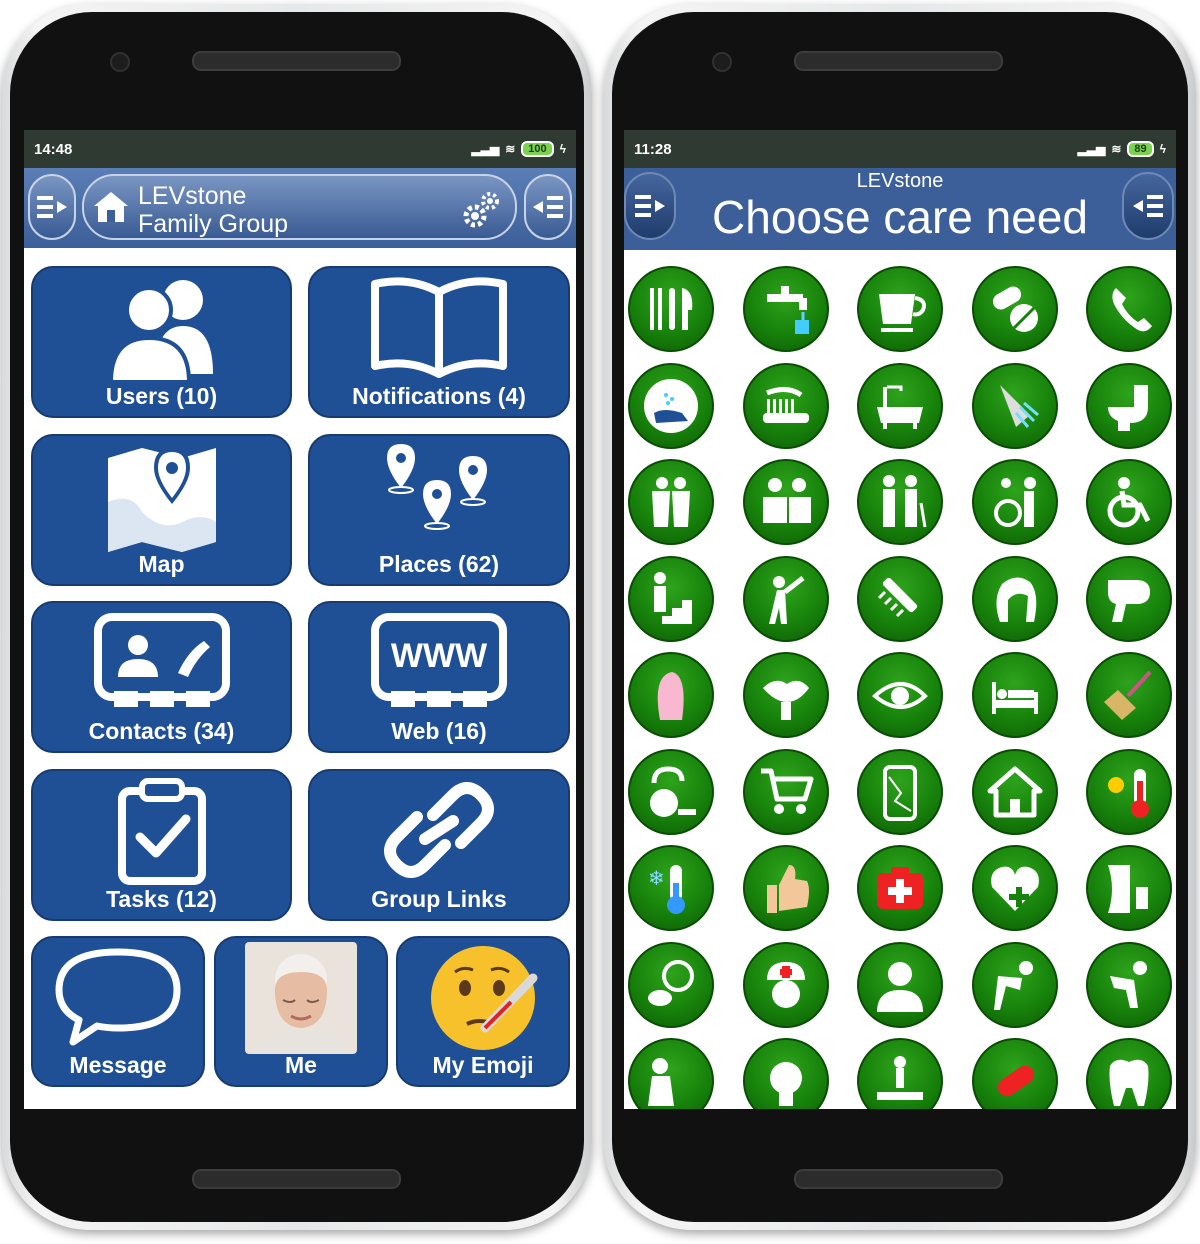 The image size is (1200, 1244). I want to click on settings-gears-icon, so click(481, 210).